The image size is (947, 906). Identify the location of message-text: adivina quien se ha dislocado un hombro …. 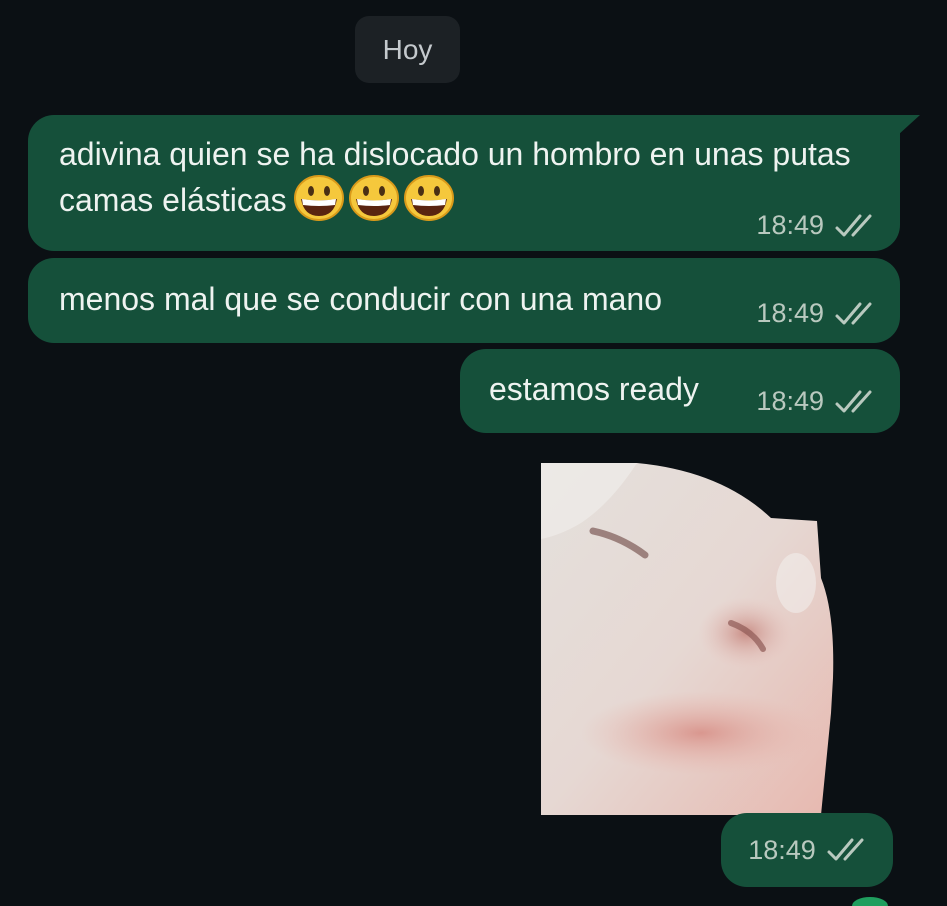
(464, 179).